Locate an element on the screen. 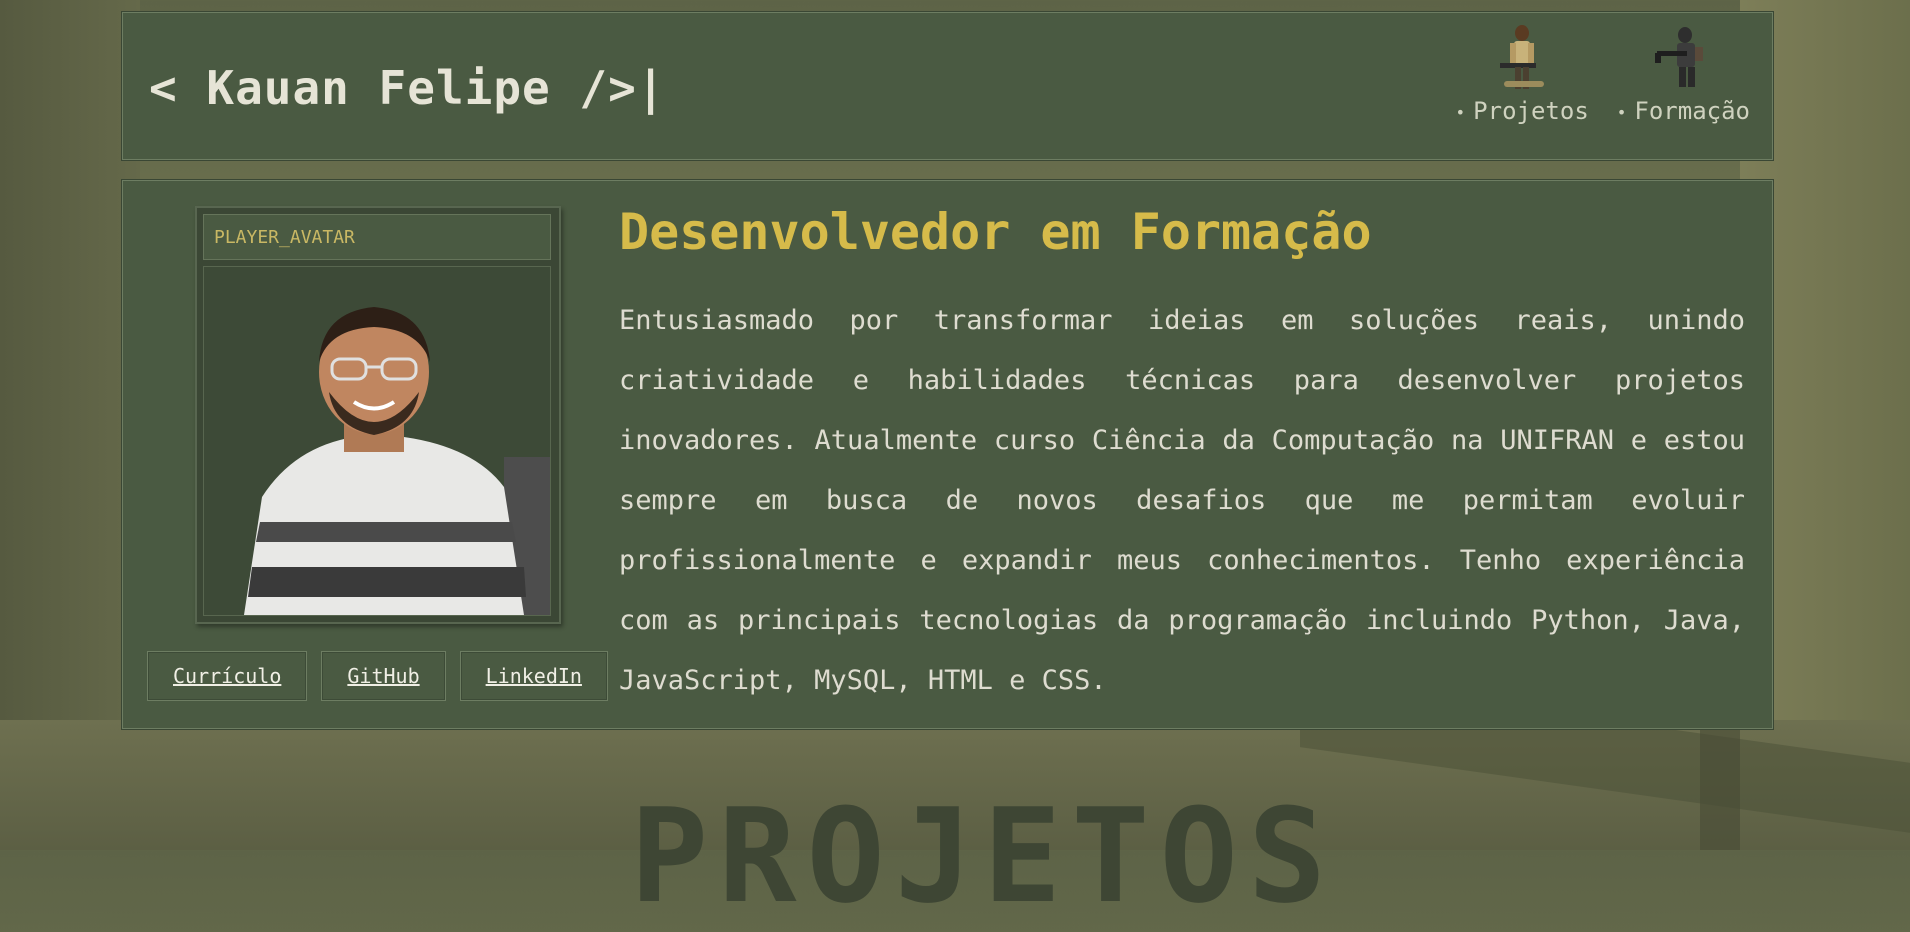 The height and width of the screenshot is (932, 1910). nav-item-formacao: Formação is located at coordinates (1683, 74).